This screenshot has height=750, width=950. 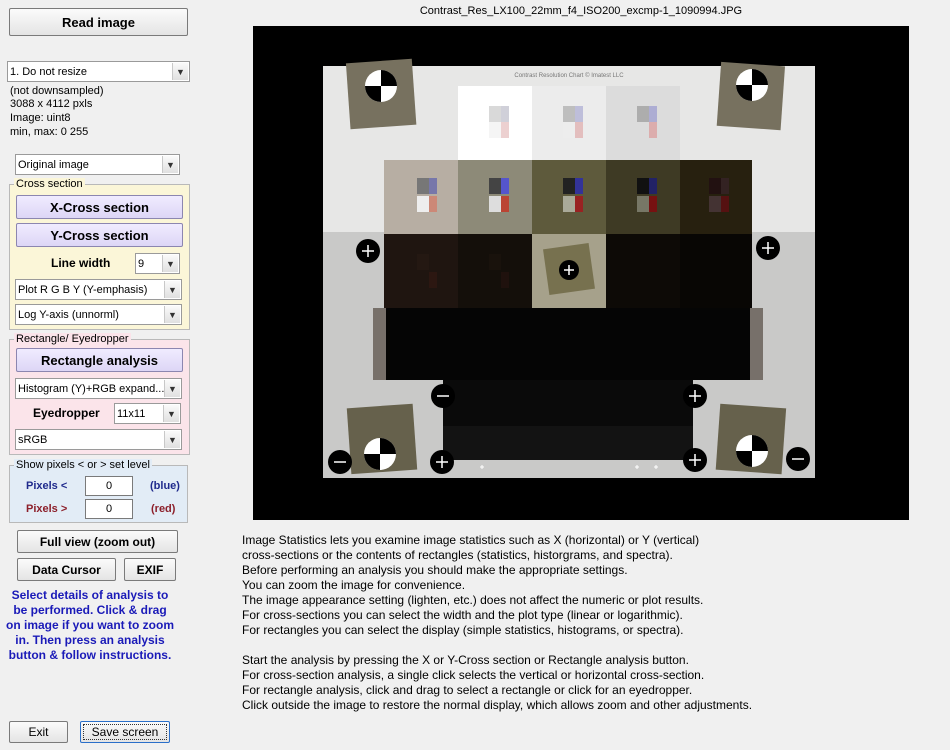 I want to click on rectangle-title: Rectangle/ Eyedropper, so click(x=72, y=339).